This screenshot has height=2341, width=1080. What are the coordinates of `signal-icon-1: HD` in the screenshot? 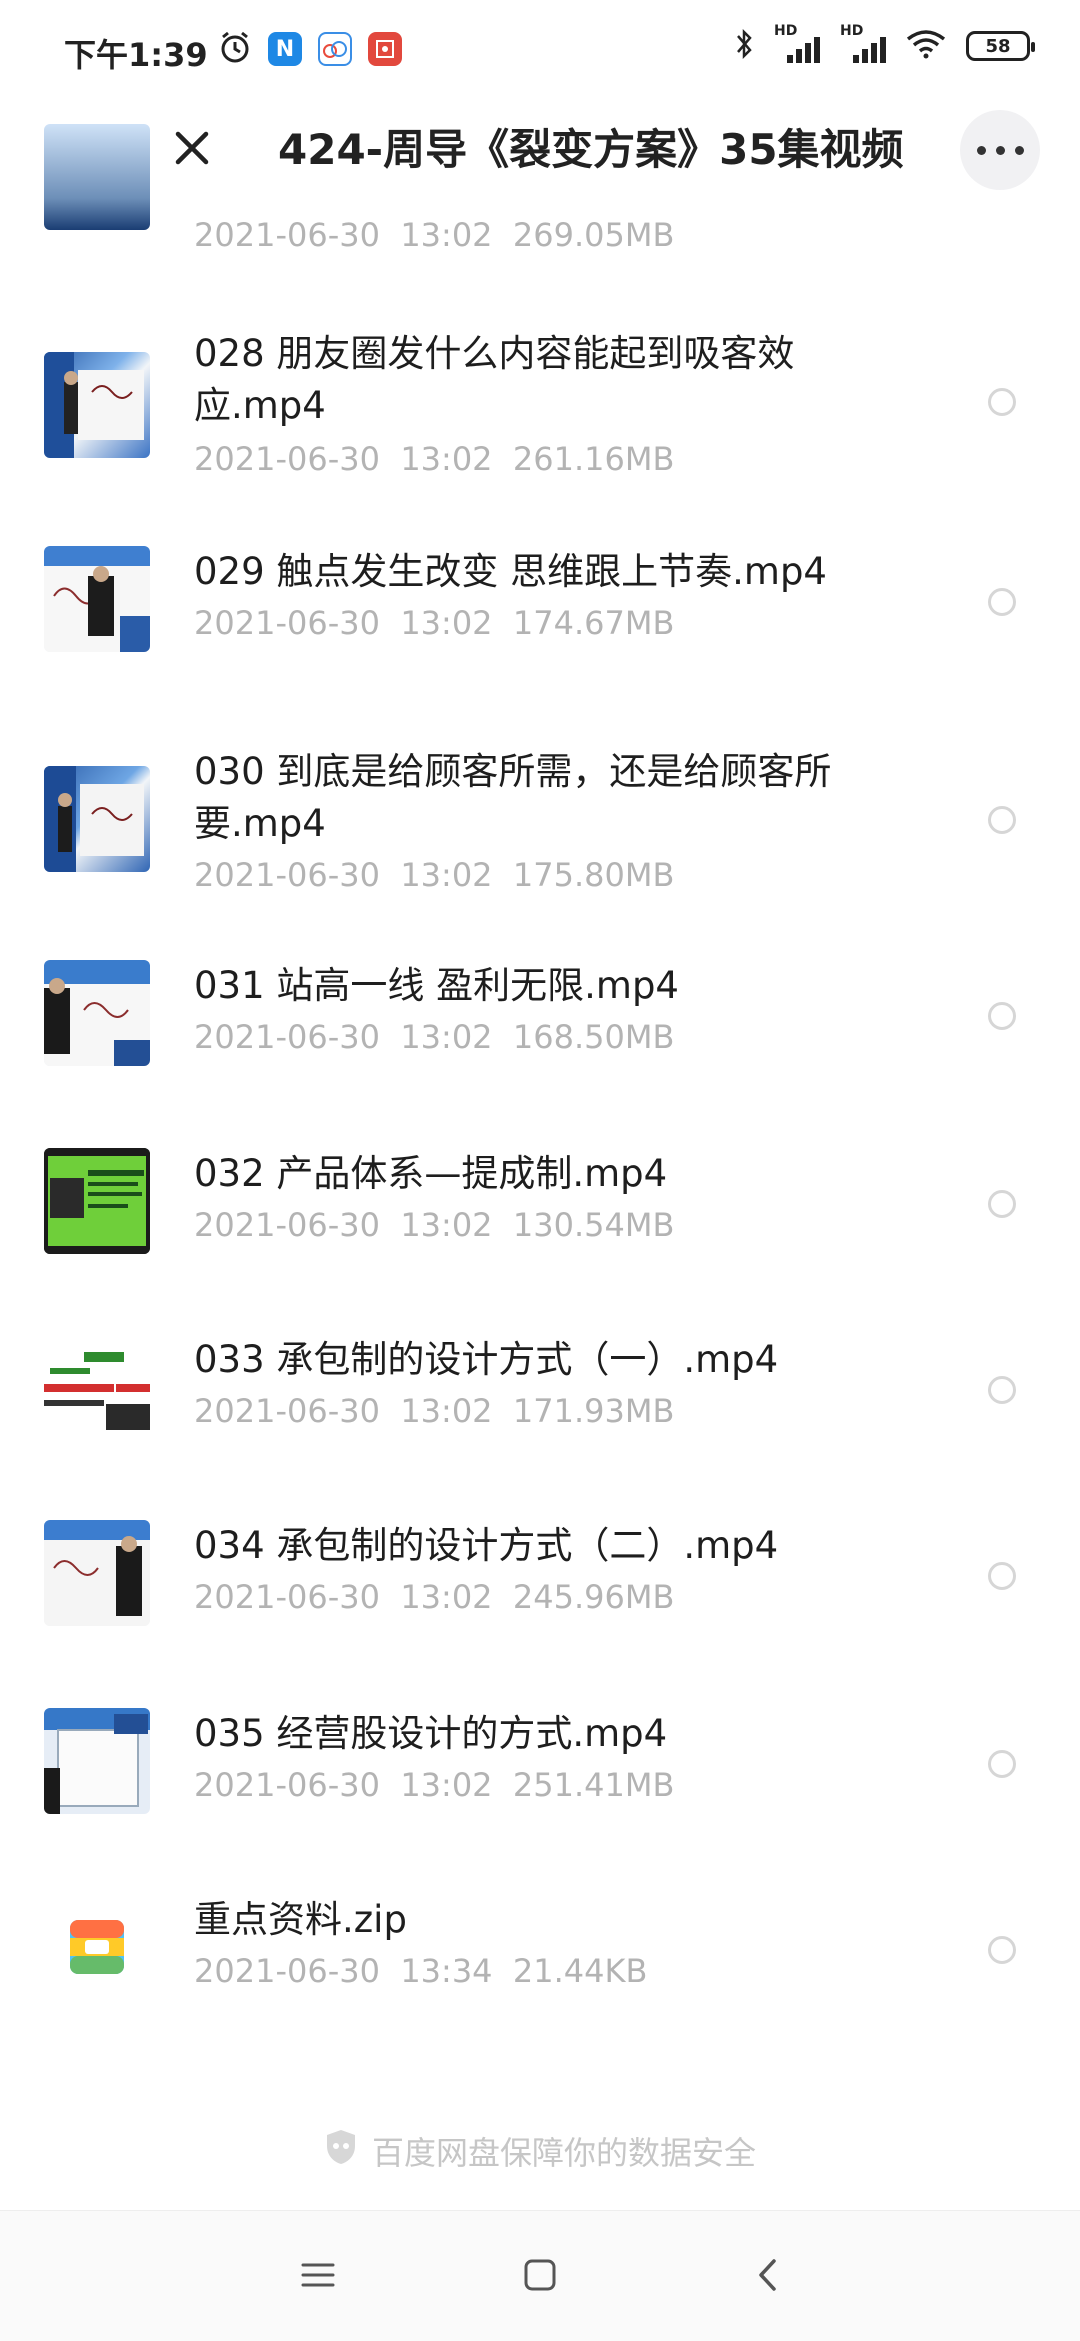 It's located at (797, 43).